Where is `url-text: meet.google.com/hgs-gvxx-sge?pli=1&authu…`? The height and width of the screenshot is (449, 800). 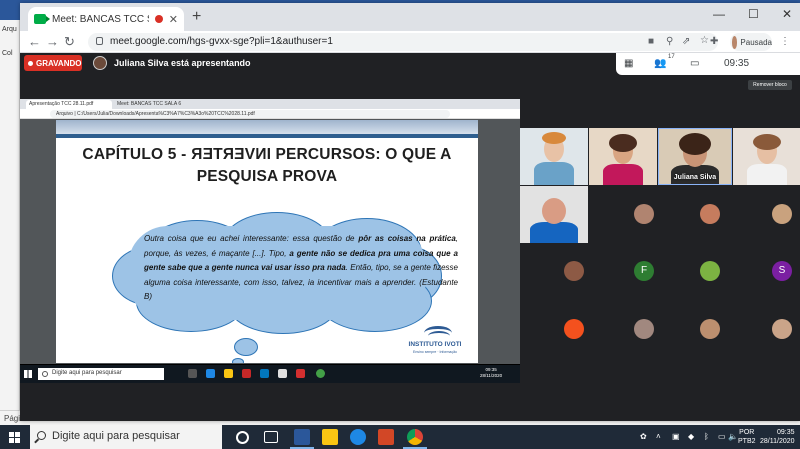 url-text: meet.google.com/hgs-gvxx-sge?pli=1&authu… is located at coordinates (221, 41).